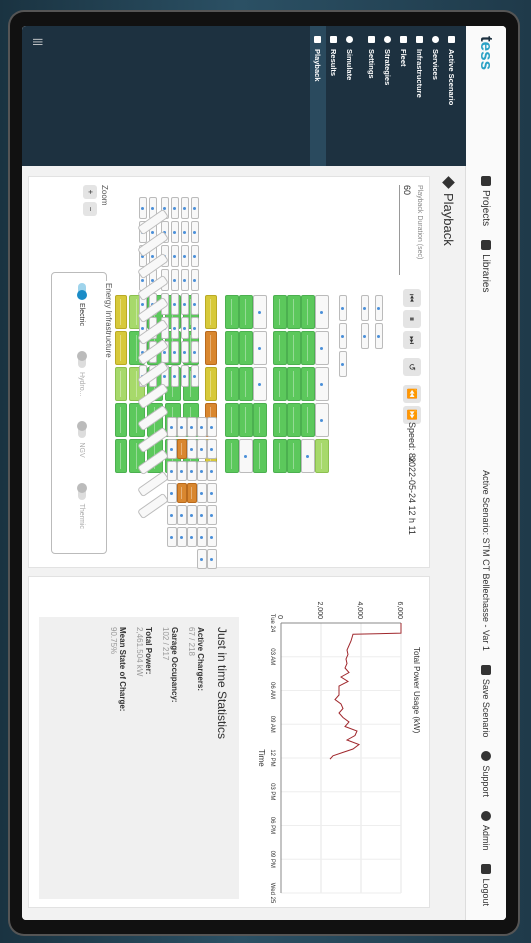 The width and height of the screenshot is (531, 943). What do you see at coordinates (82, 505) in the screenshot?
I see `thermic-toggle: Thermic` at bounding box center [82, 505].